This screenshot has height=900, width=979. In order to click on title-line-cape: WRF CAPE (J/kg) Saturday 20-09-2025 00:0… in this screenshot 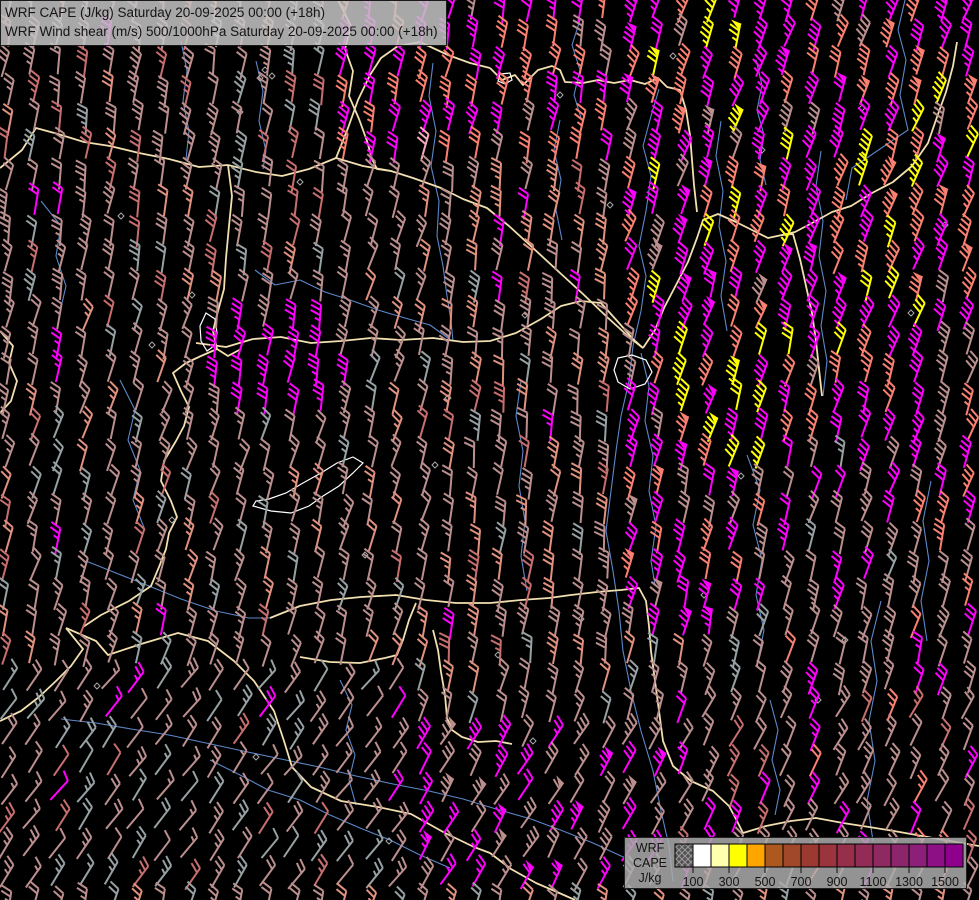, I will do `click(165, 12)`.